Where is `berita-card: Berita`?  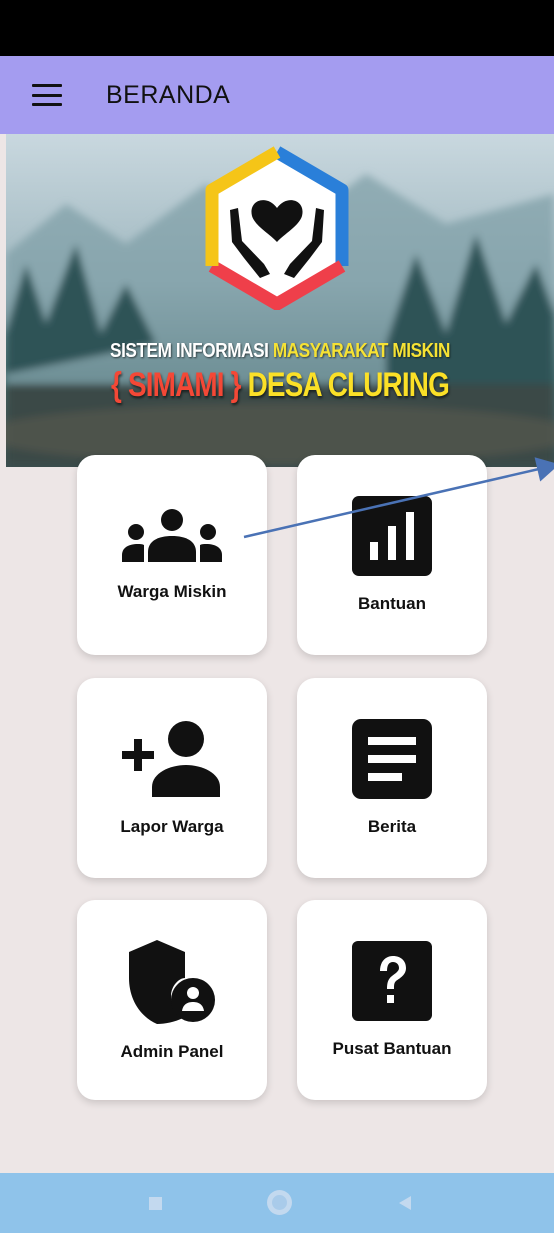
berita-card: Berita is located at coordinates (392, 778).